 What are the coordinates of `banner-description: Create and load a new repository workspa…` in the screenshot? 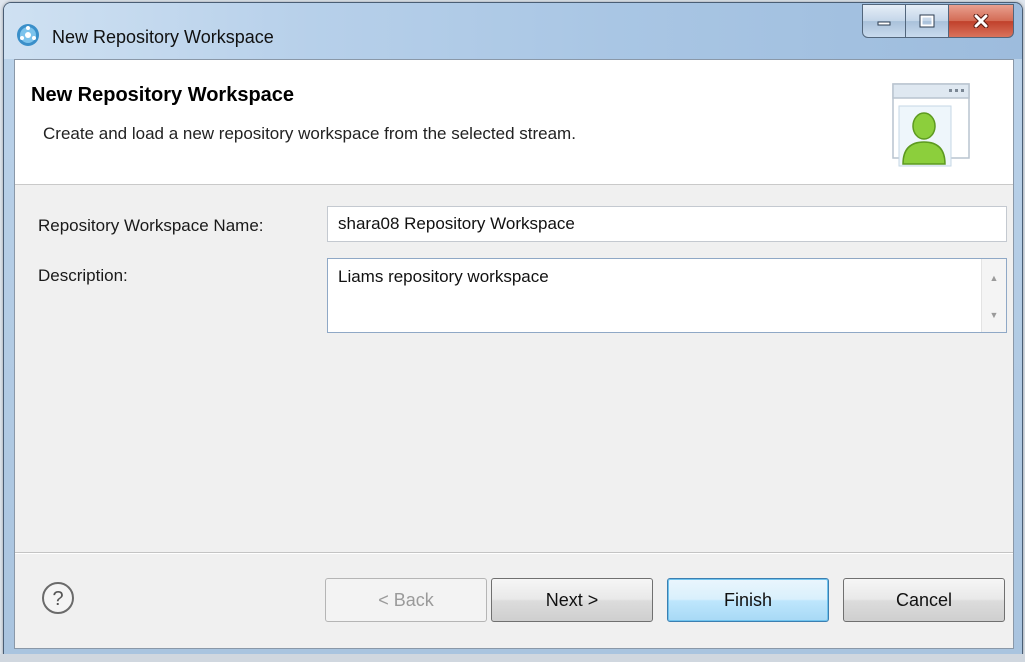 It's located at (309, 133).